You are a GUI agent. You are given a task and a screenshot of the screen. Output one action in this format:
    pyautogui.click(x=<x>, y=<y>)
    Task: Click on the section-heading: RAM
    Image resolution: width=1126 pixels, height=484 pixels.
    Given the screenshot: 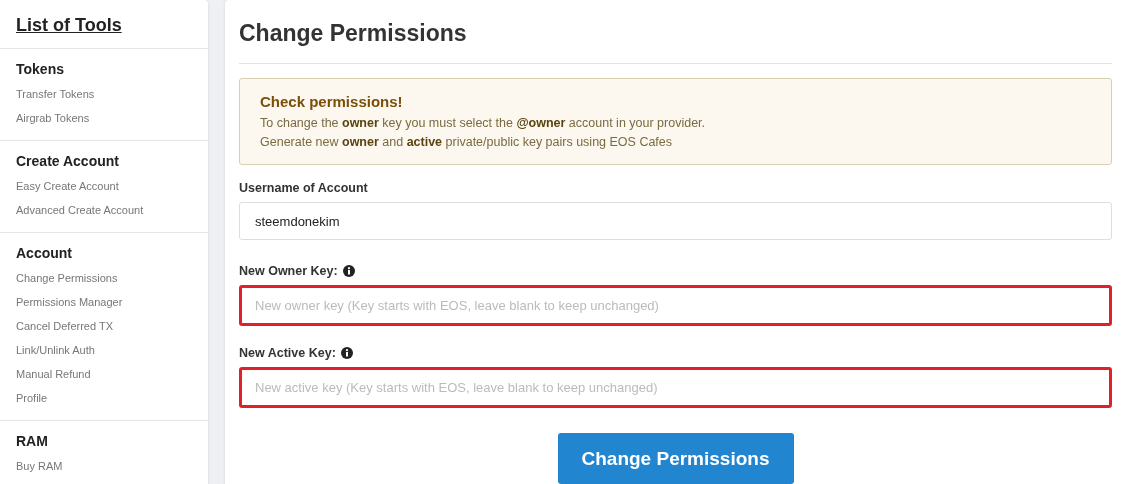 What is the action you would take?
    pyautogui.click(x=32, y=441)
    